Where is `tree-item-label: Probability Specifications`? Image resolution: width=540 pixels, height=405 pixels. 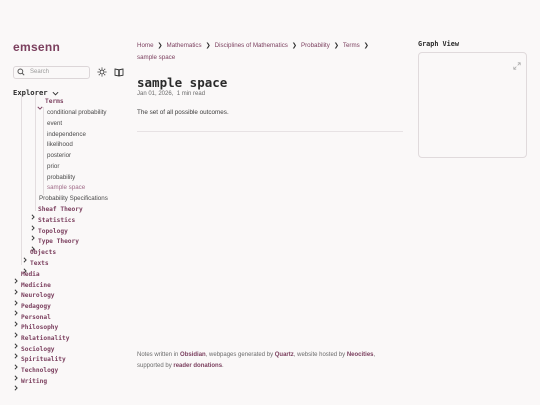 tree-item-label: Probability Specifications is located at coordinates (73, 199).